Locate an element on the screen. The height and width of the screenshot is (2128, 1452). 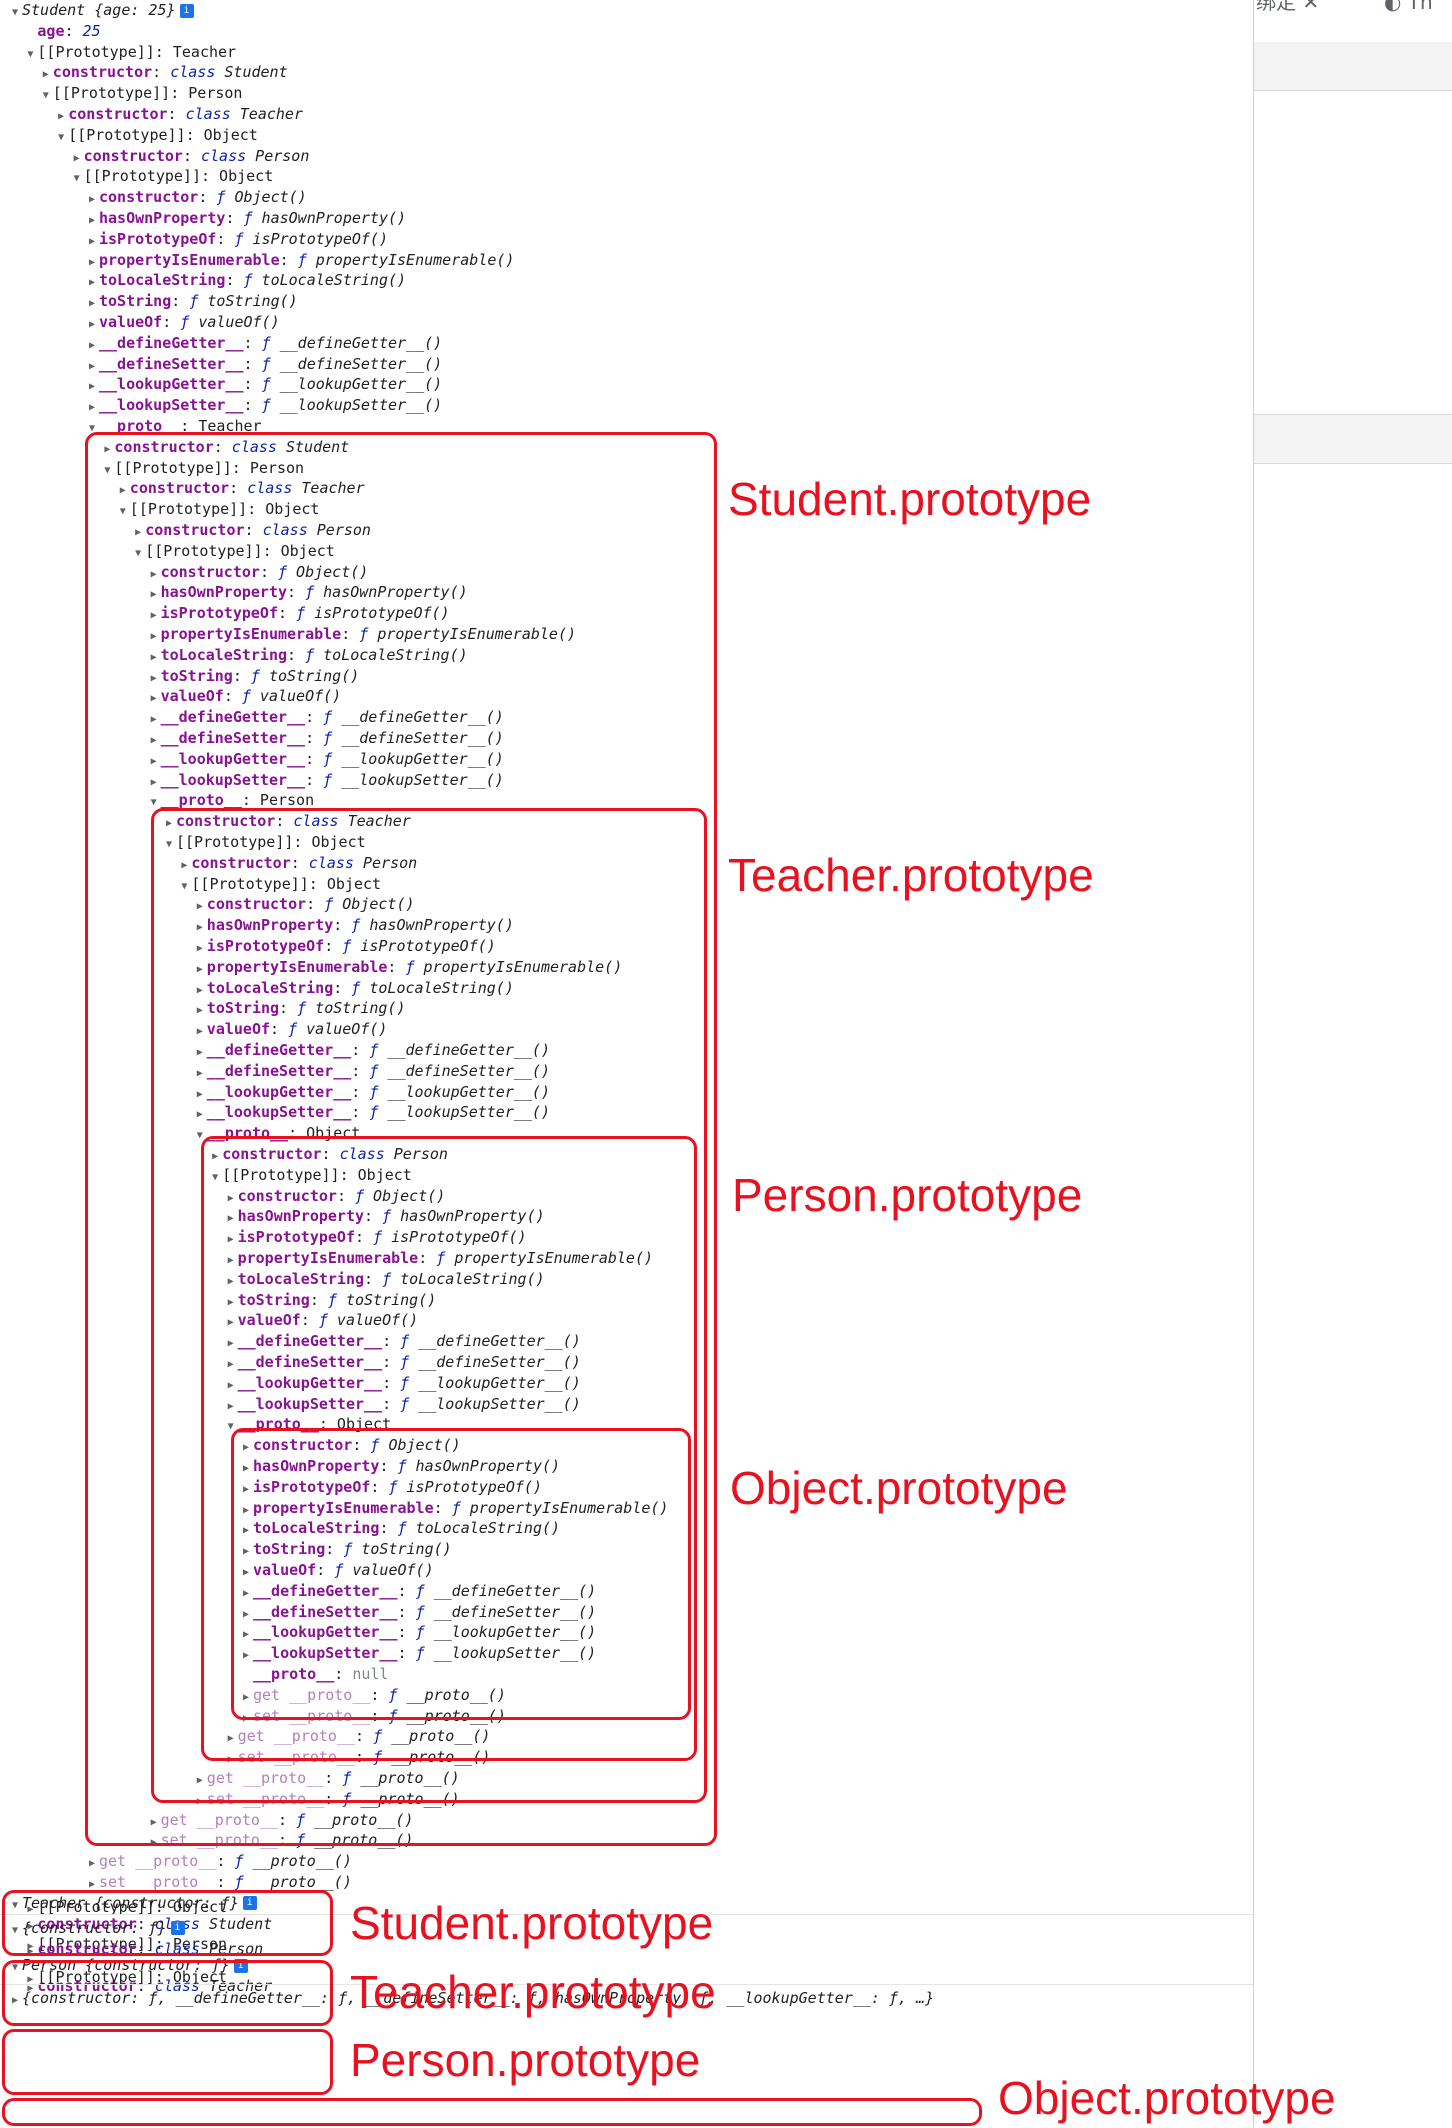
console-tree-row: age: 25 is located at coordinates (61, 31).